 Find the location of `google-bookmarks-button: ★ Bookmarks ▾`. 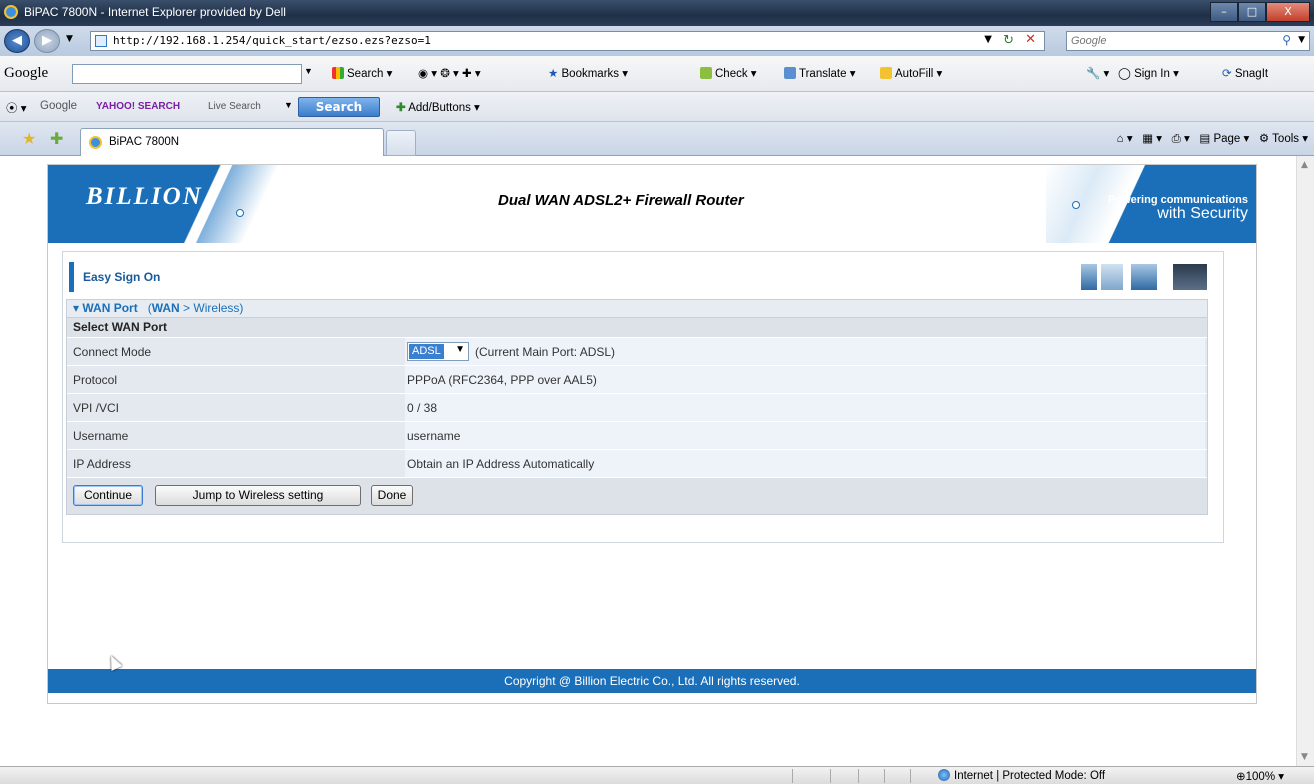

google-bookmarks-button: ★ Bookmarks ▾ is located at coordinates (588, 73).